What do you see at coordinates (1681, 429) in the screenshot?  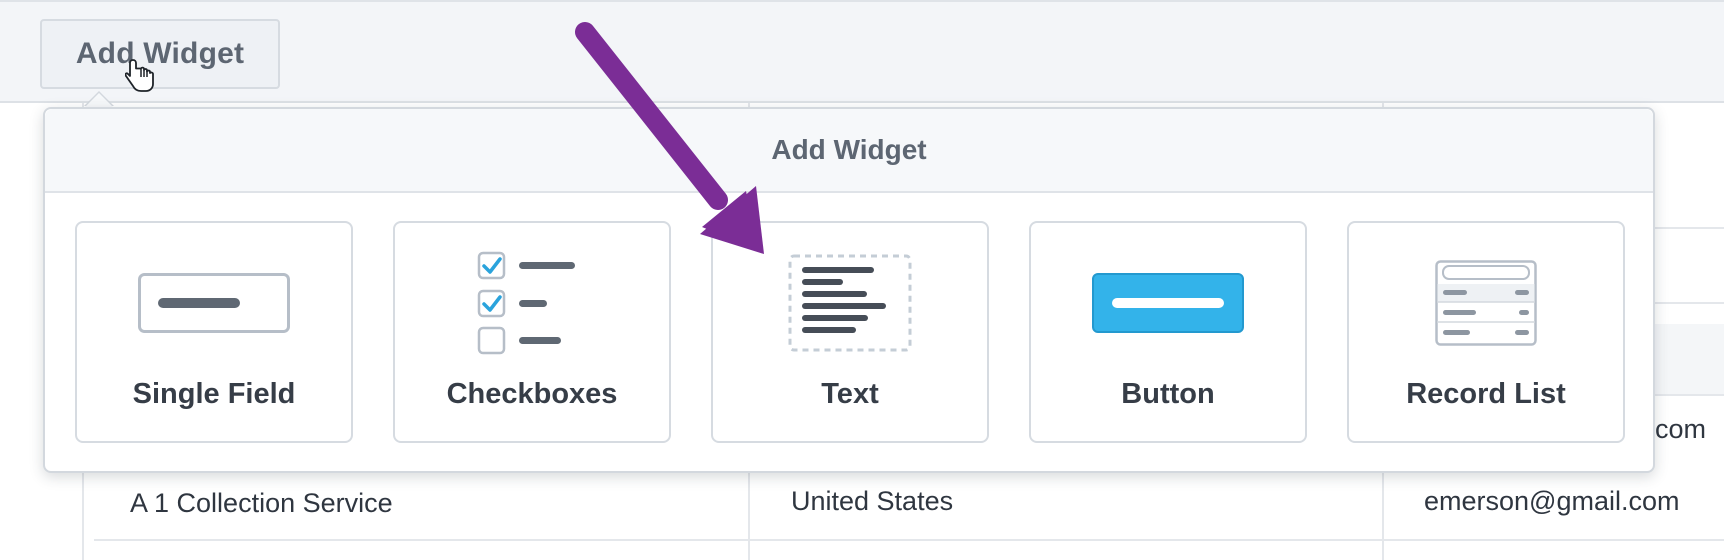 I see `table-cell-email: com` at bounding box center [1681, 429].